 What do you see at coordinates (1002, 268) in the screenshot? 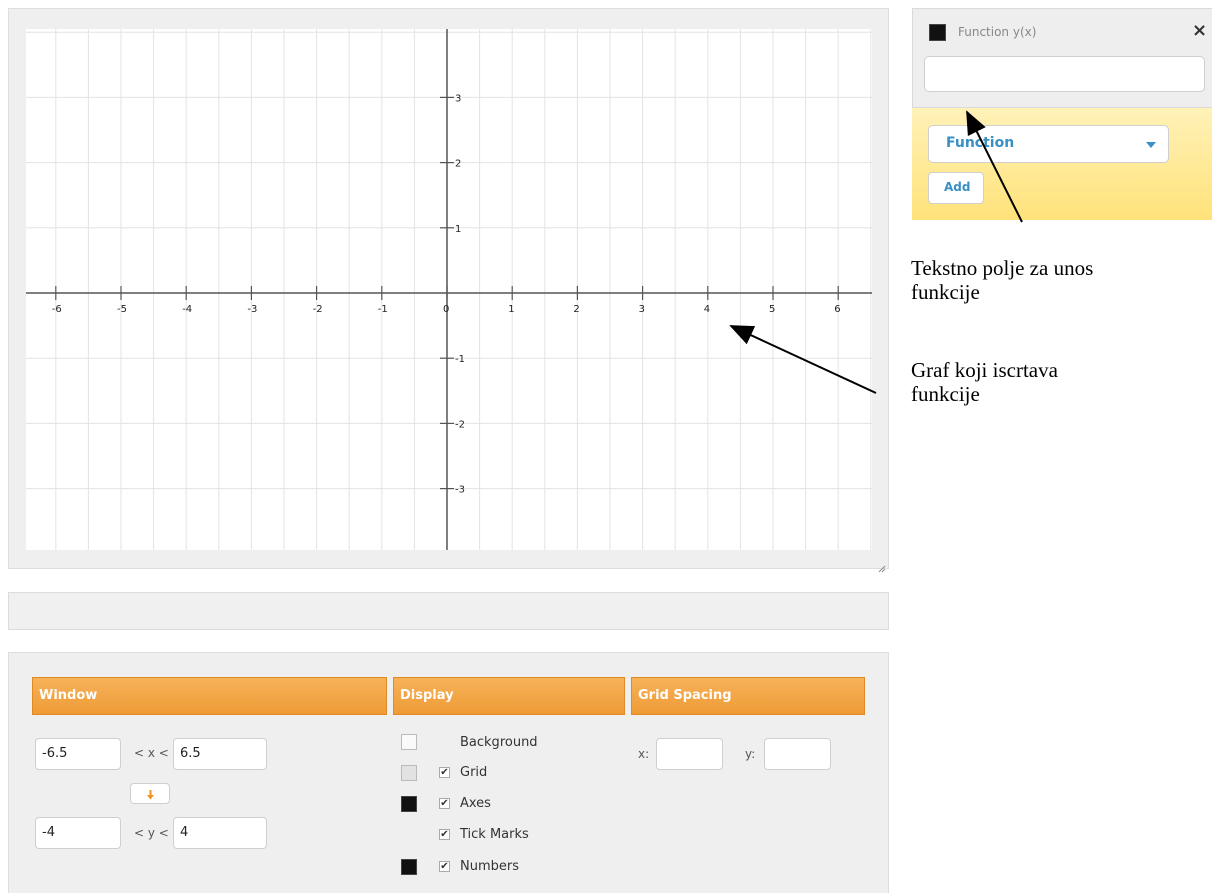
I see `input-annotation-line1: Tekstno polje za unos` at bounding box center [1002, 268].